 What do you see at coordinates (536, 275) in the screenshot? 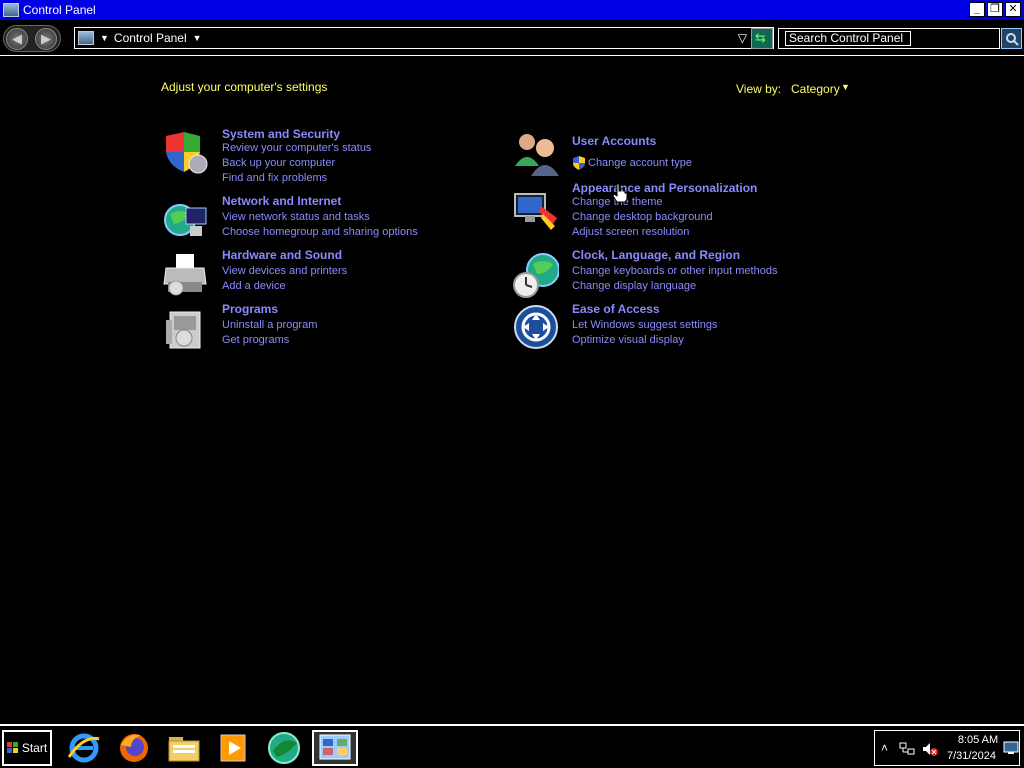
I see `clock-globe-icon` at bounding box center [536, 275].